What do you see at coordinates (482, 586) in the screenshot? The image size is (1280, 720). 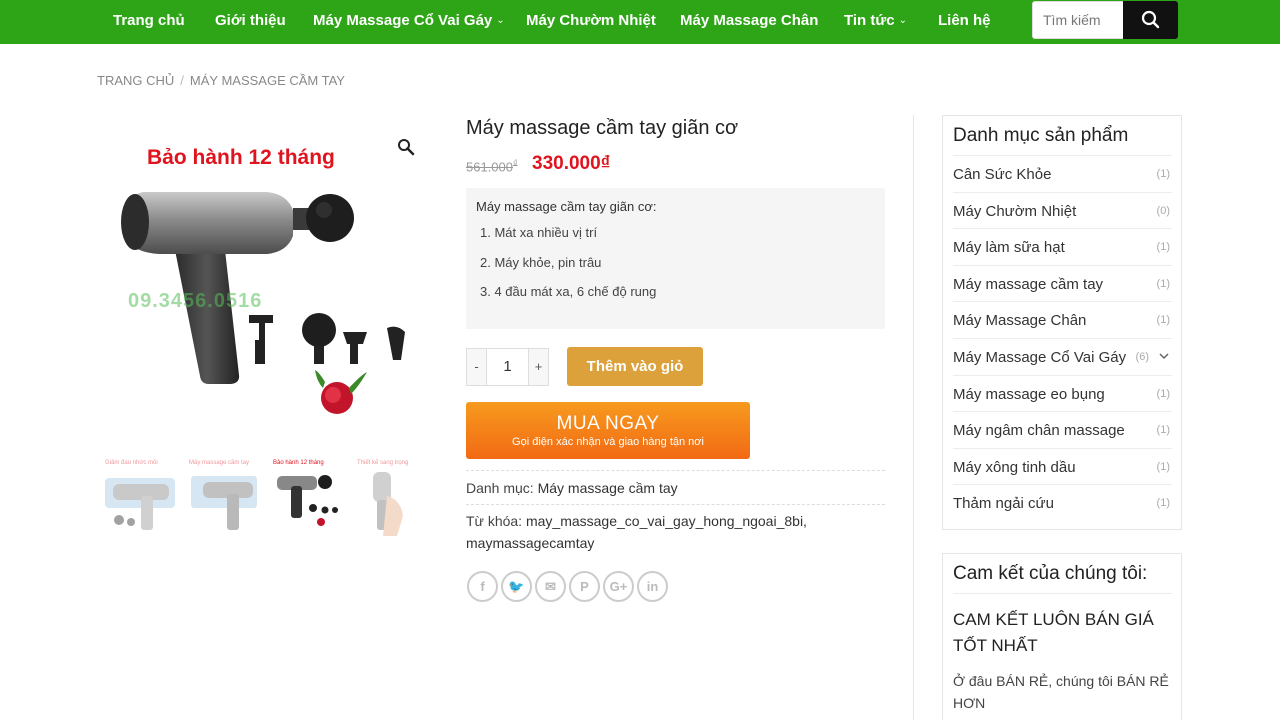 I see `facebook-icon: f` at bounding box center [482, 586].